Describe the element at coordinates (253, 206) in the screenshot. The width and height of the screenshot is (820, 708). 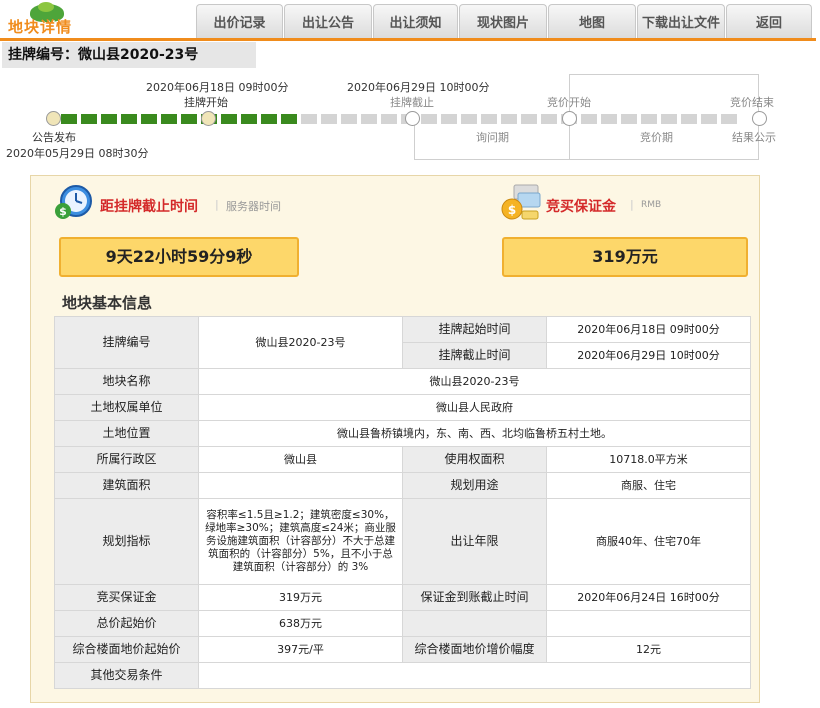
I see `countdown-sub: 服务器时间` at that location.